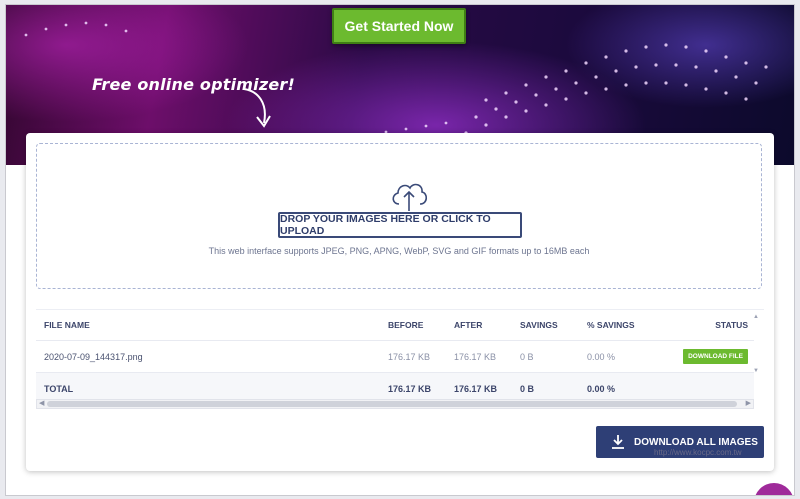  I want to click on scroll-left-icon: ◀, so click(41, 403).